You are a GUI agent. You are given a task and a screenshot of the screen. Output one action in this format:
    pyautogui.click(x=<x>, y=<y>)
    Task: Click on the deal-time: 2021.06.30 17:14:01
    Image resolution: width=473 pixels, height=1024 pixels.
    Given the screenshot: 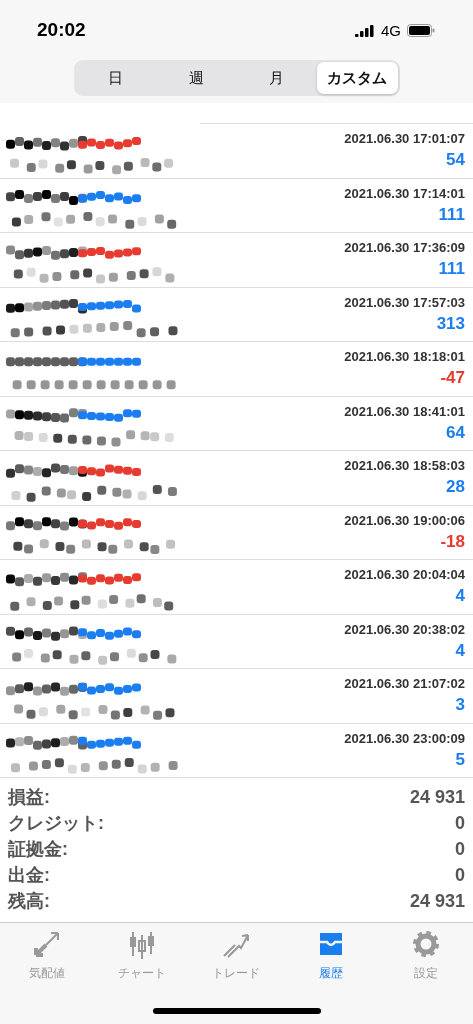 What is the action you would take?
    pyautogui.click(x=404, y=193)
    